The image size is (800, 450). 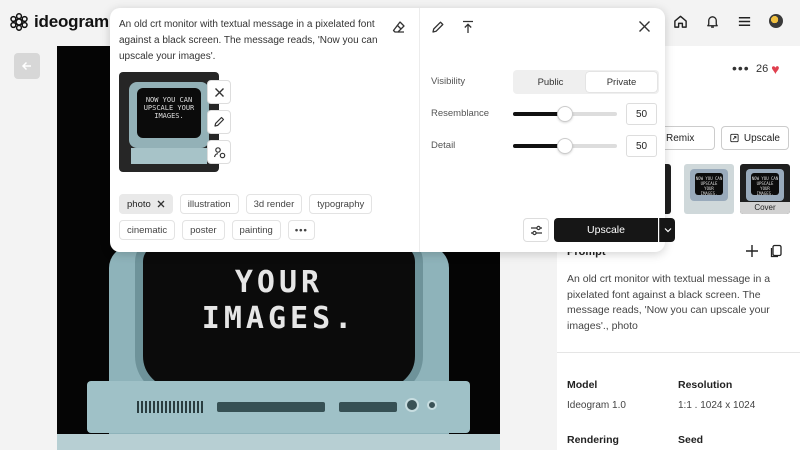 I want to click on upscale-options-button, so click(x=667, y=230).